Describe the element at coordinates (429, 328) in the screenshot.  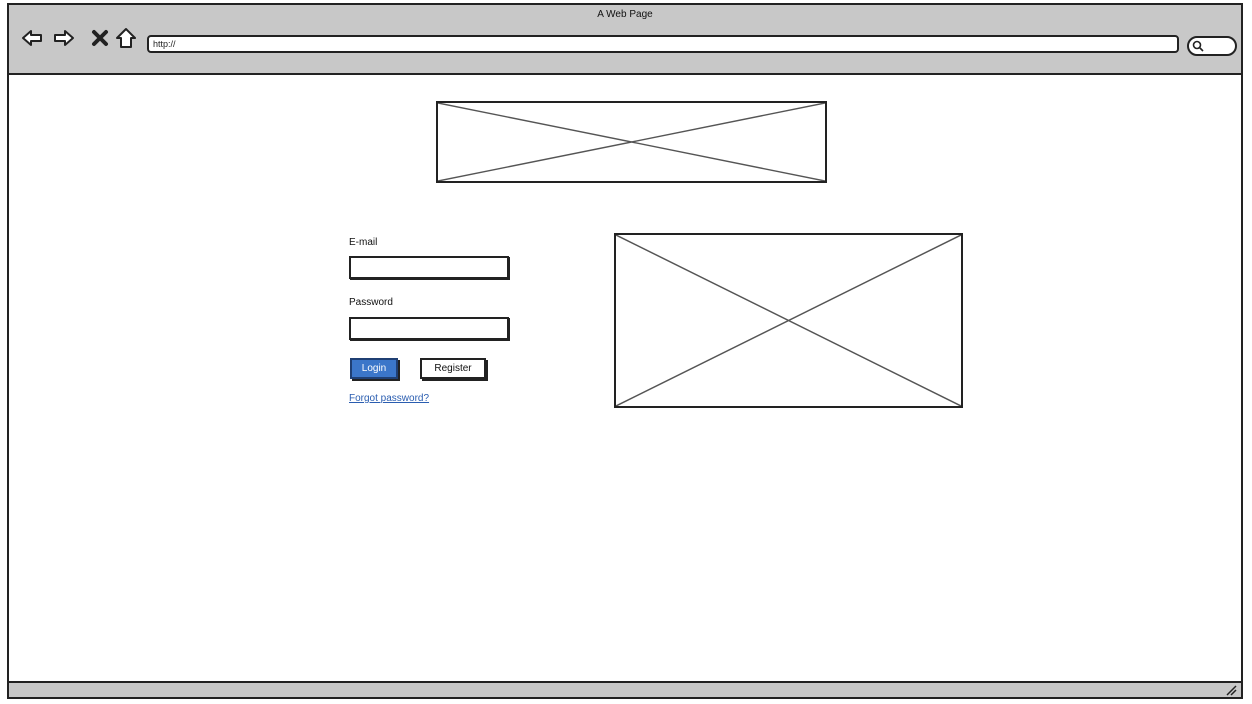
I see `password-field` at that location.